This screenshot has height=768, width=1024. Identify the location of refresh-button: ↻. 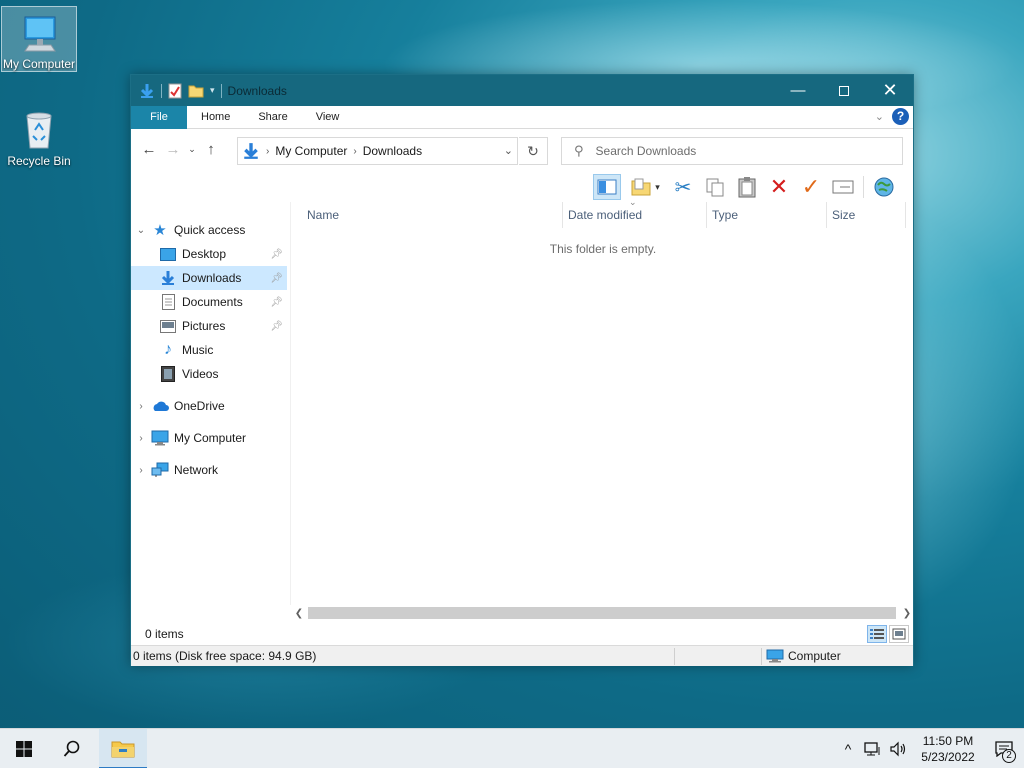
(533, 151).